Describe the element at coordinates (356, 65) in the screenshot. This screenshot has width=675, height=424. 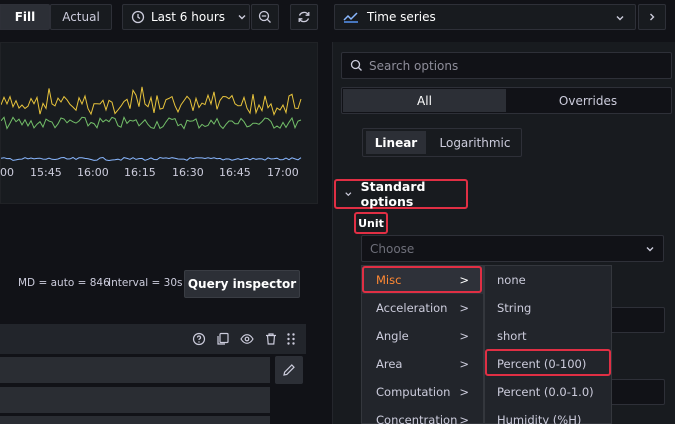
I see `search-icon` at that location.